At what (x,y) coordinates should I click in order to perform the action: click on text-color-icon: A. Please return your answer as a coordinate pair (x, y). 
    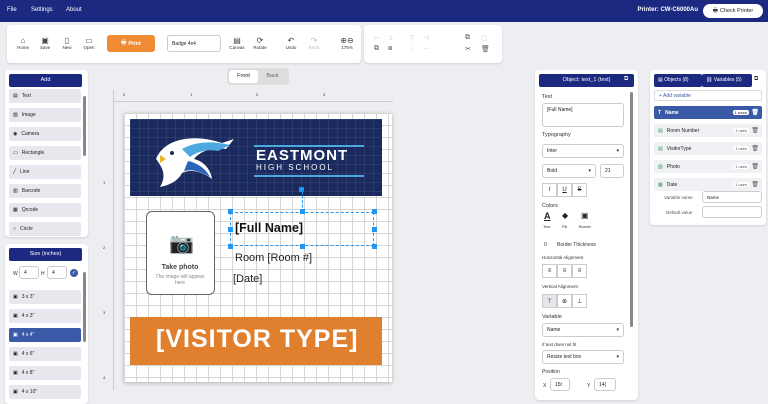
    Looking at the image, I should click on (547, 216).